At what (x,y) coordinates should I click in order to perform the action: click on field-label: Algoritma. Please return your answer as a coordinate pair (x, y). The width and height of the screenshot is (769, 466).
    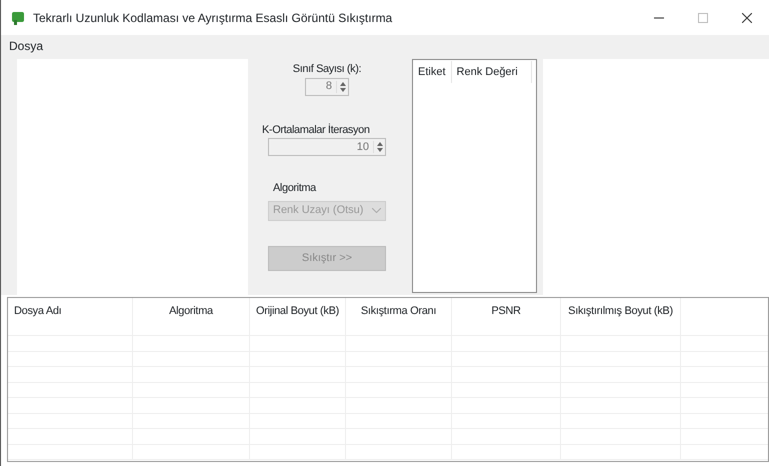
    Looking at the image, I should click on (294, 188).